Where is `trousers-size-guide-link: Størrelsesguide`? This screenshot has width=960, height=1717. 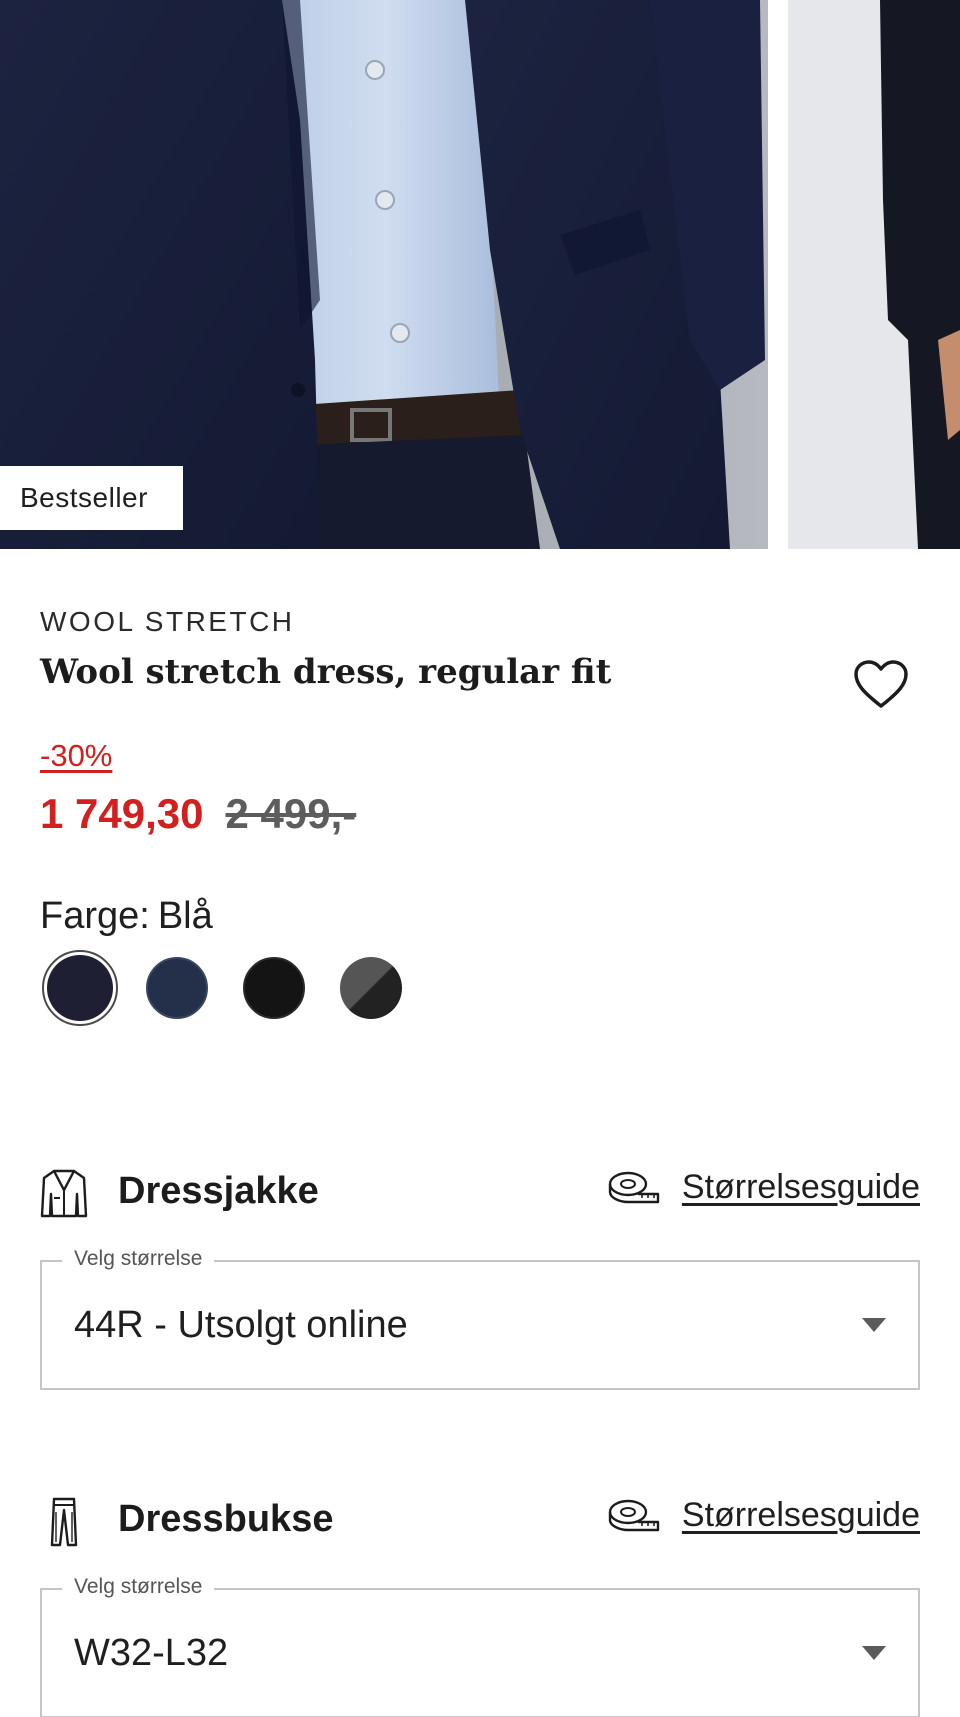
trousers-size-guide-link: Størrelsesguide is located at coordinates (764, 1515).